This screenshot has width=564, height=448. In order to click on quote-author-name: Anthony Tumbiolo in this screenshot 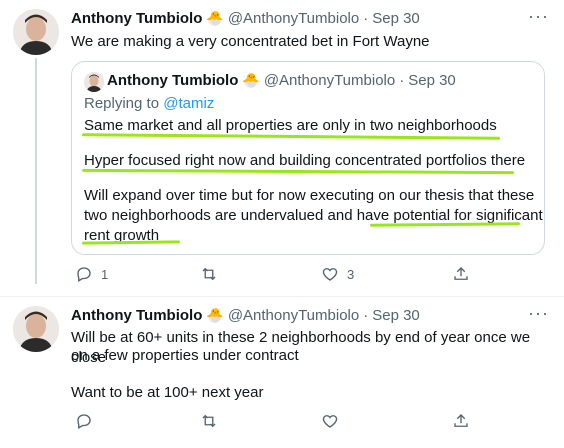, I will do `click(173, 80)`.